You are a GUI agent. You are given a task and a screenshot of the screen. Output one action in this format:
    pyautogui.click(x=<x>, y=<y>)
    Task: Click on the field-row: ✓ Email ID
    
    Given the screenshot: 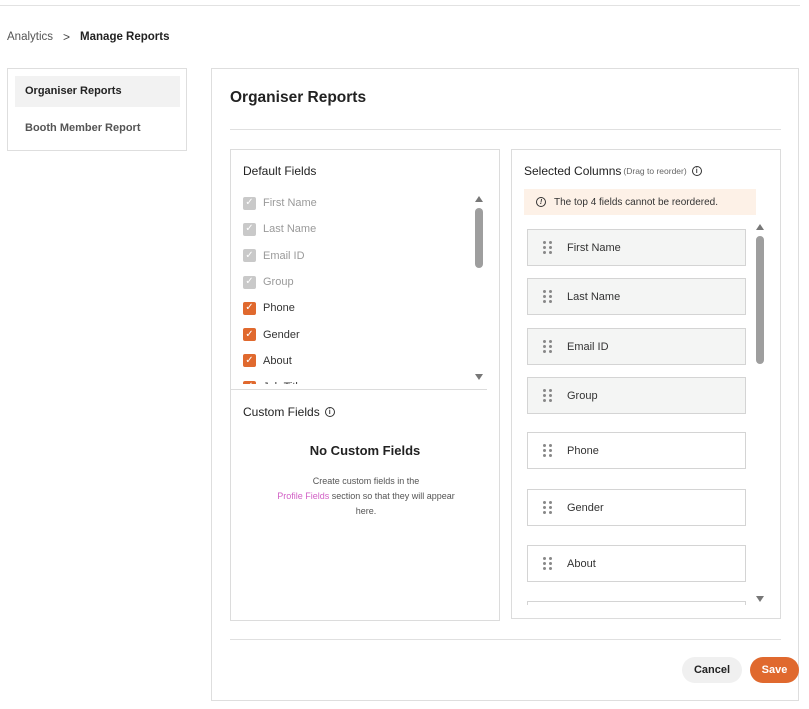 What is the action you would take?
    pyautogui.click(x=358, y=256)
    